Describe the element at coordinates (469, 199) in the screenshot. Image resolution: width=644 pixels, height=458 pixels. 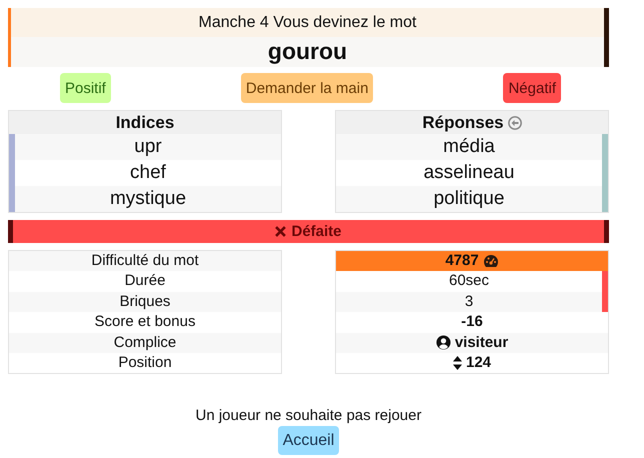
I see `table-cell: politique` at that location.